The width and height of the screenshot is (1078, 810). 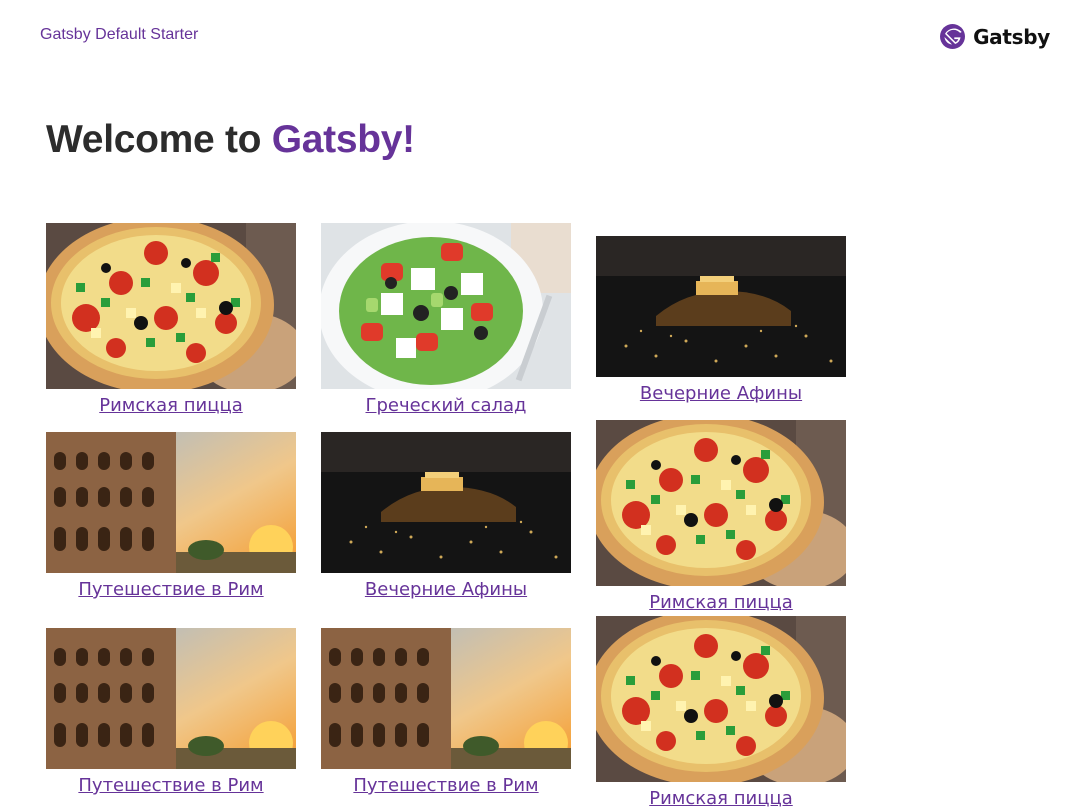 What do you see at coordinates (953, 36) in the screenshot?
I see `gatsby-logo-icon` at bounding box center [953, 36].